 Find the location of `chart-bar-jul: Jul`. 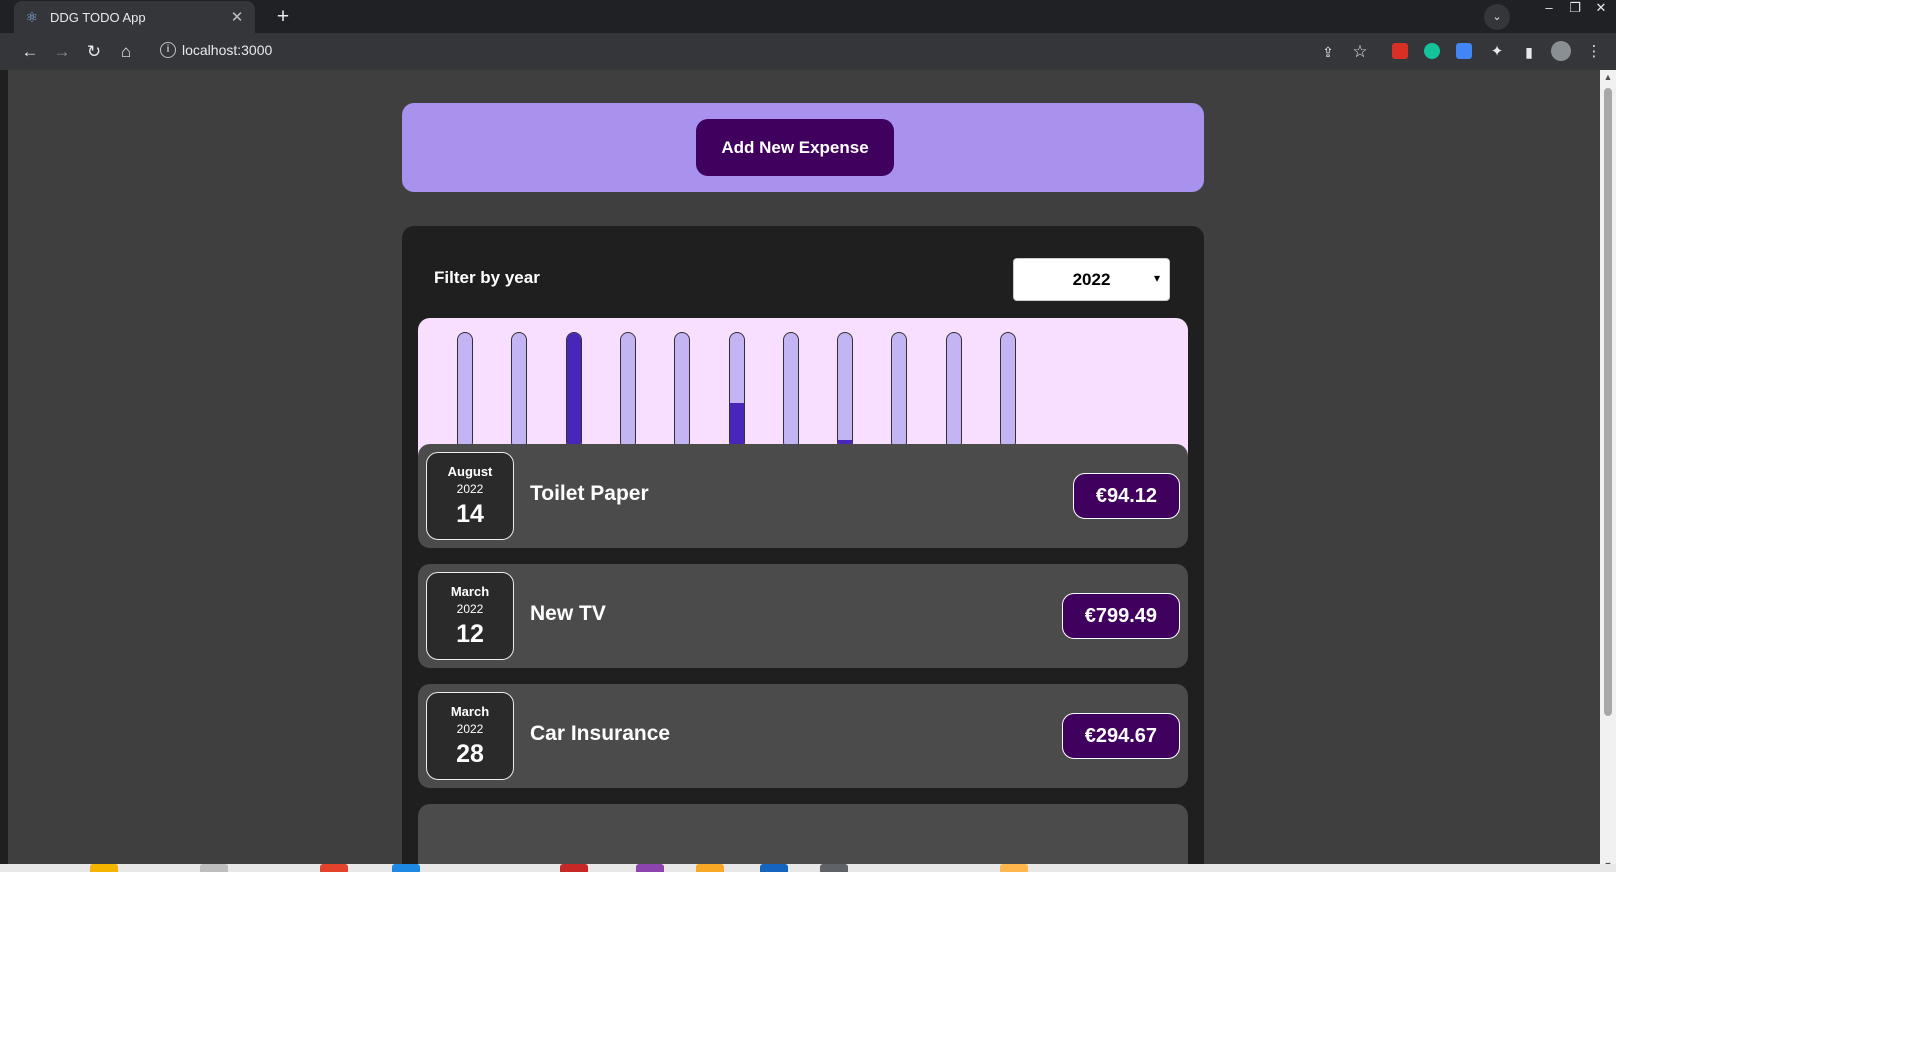

chart-bar-jul: Jul is located at coordinates (736, 397).